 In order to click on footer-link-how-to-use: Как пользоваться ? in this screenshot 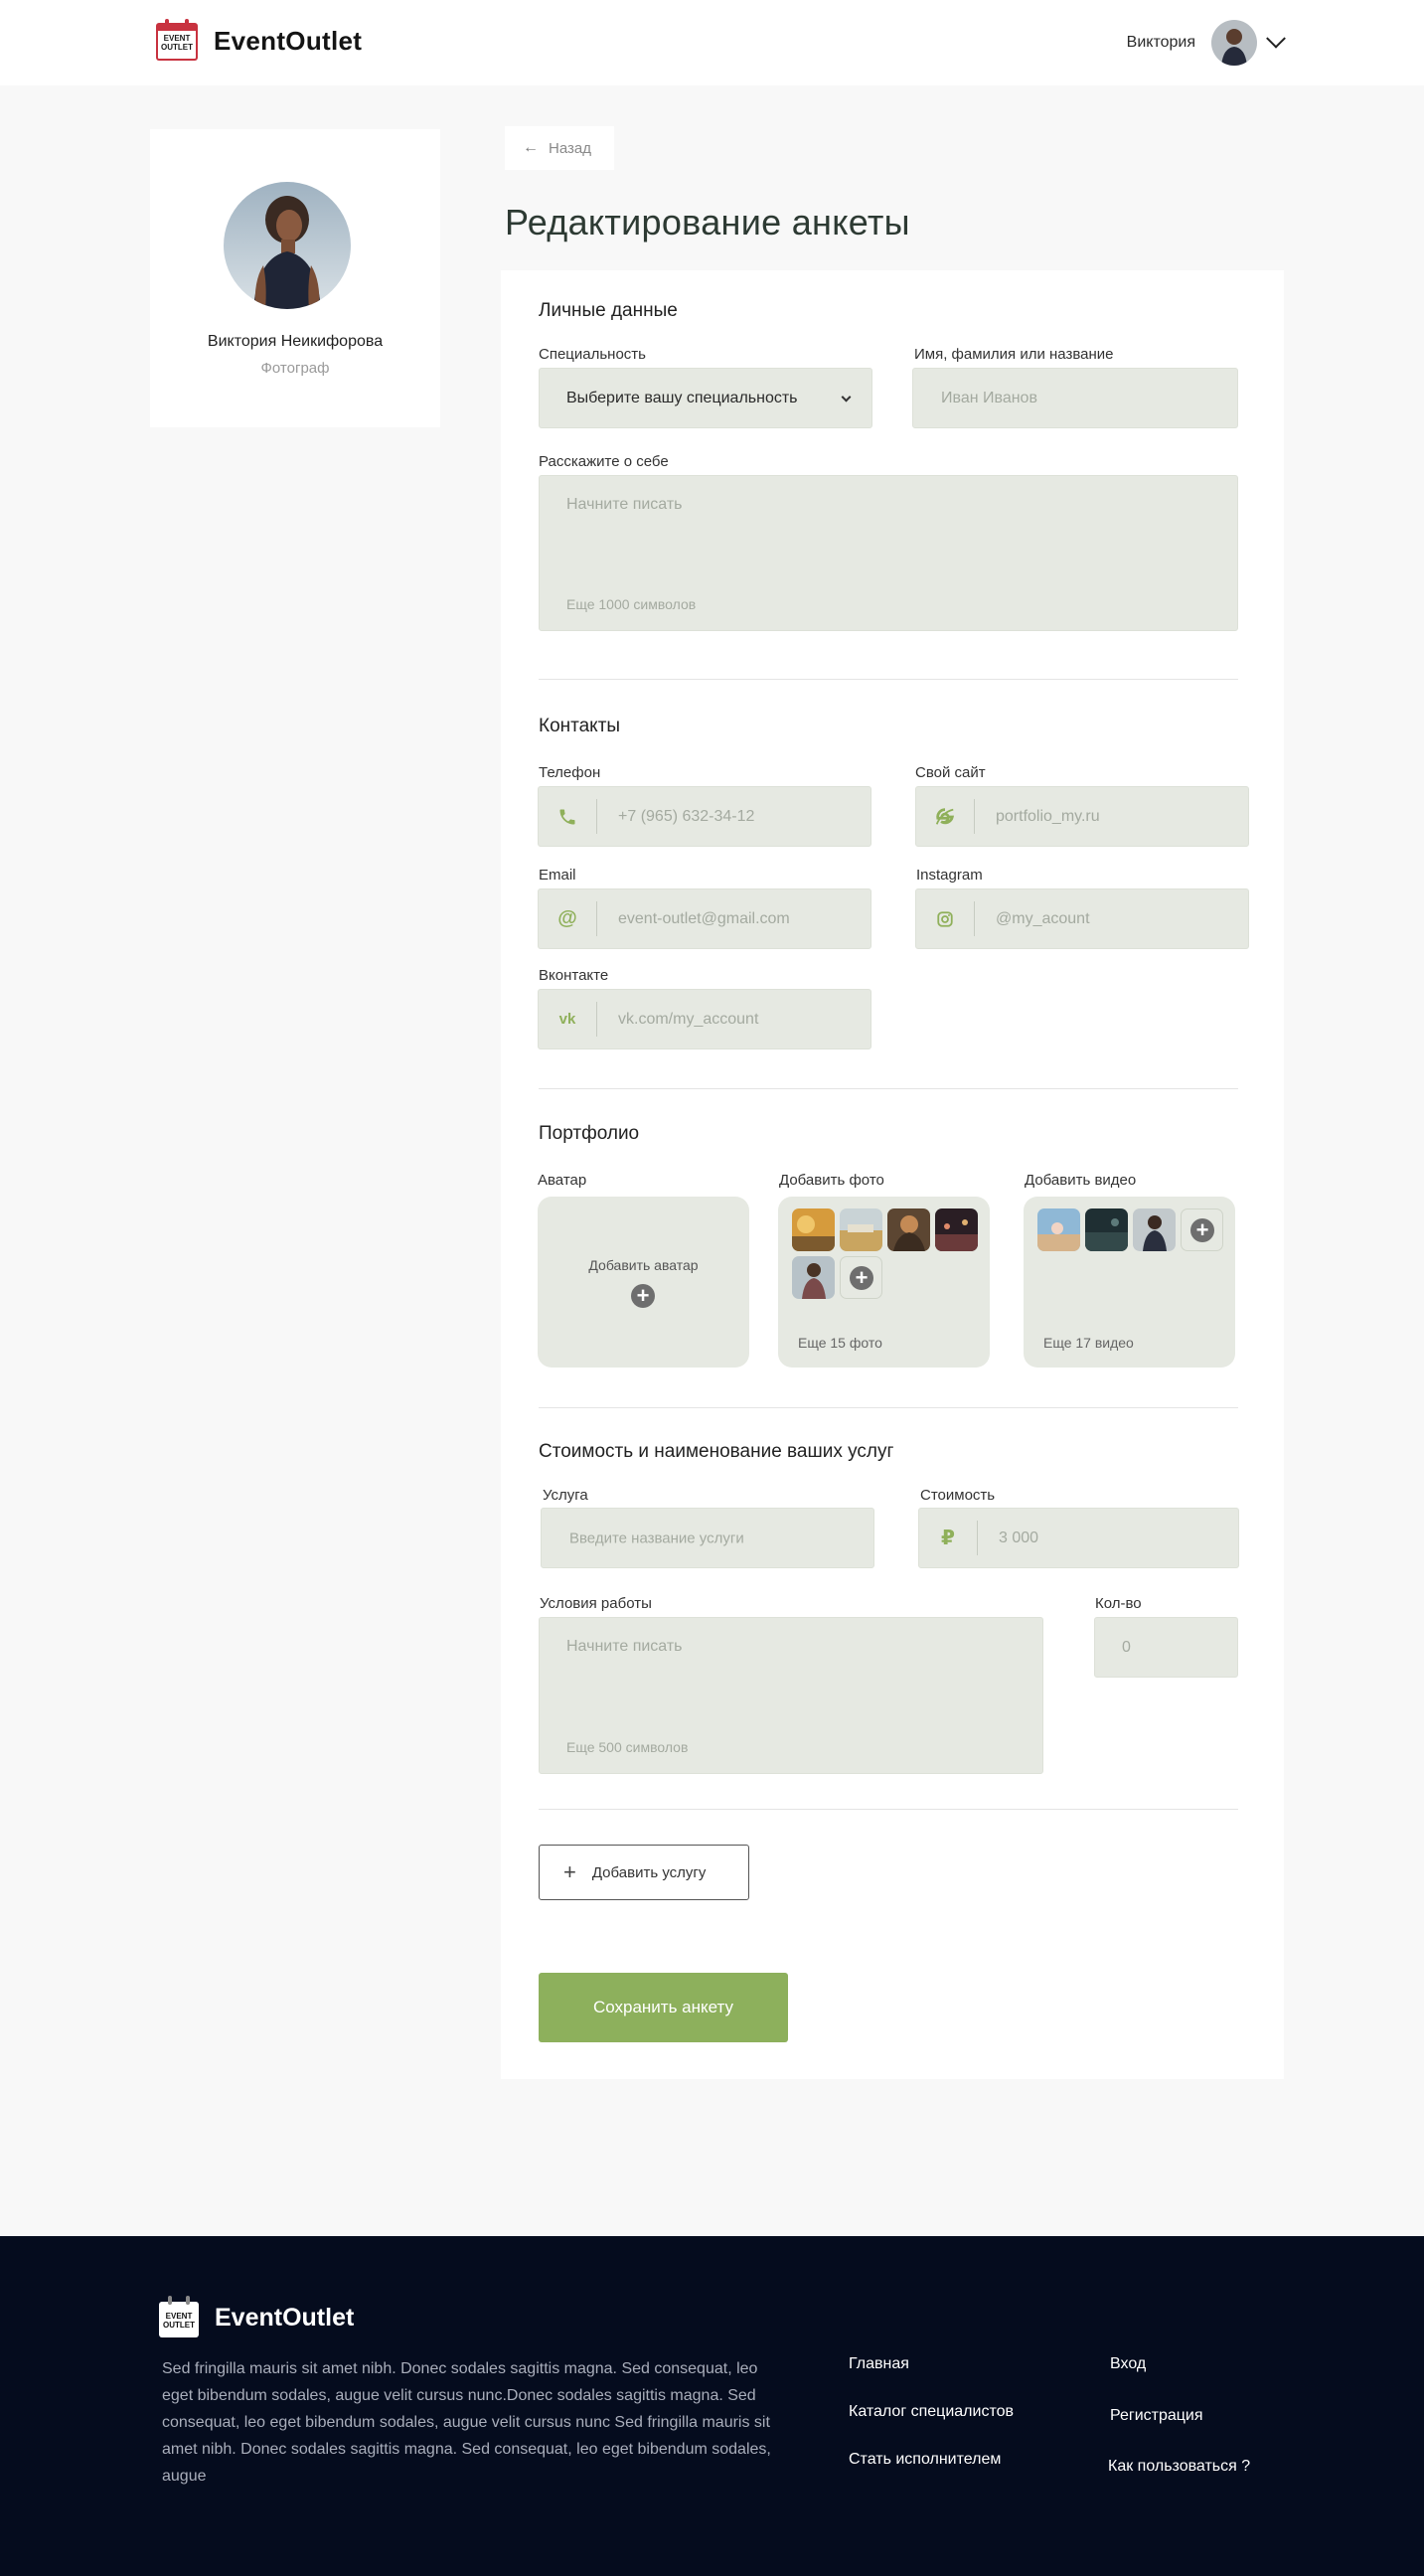, I will do `click(1179, 2467)`.